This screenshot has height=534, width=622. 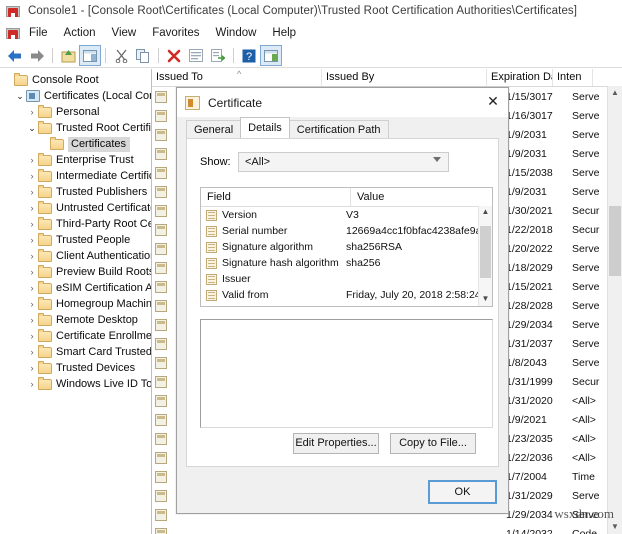 What do you see at coordinates (493, 102) in the screenshot?
I see `close-icon: ✕` at bounding box center [493, 102].